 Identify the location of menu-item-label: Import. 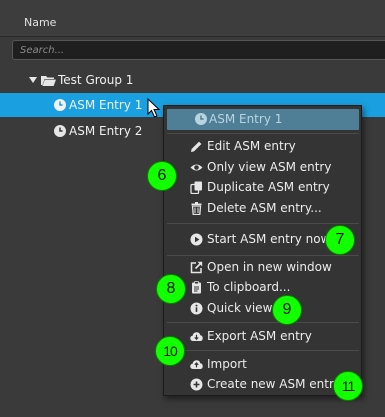
(227, 364).